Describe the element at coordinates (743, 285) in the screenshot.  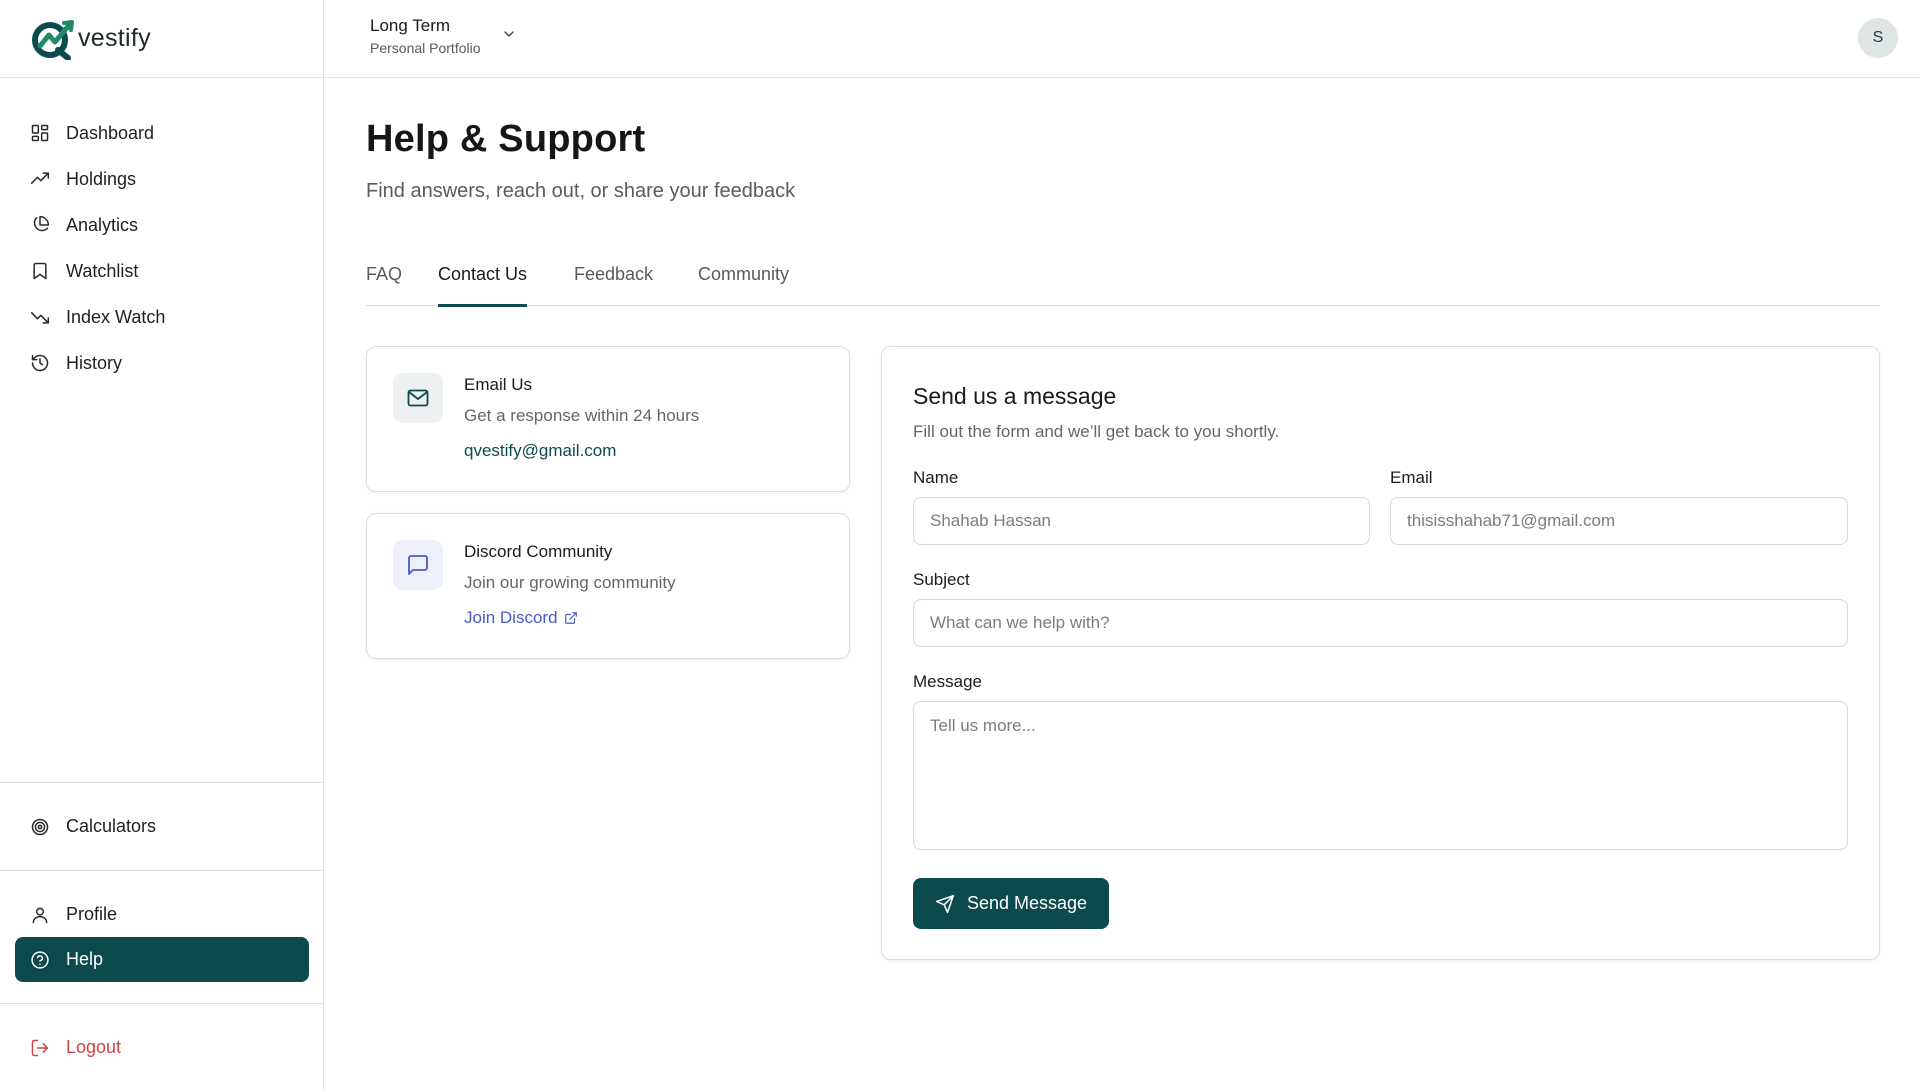
I see `tab-community: Community` at that location.